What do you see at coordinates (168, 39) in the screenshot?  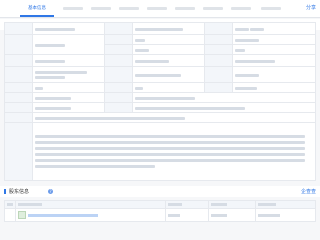 I see `value-status` at bounding box center [168, 39].